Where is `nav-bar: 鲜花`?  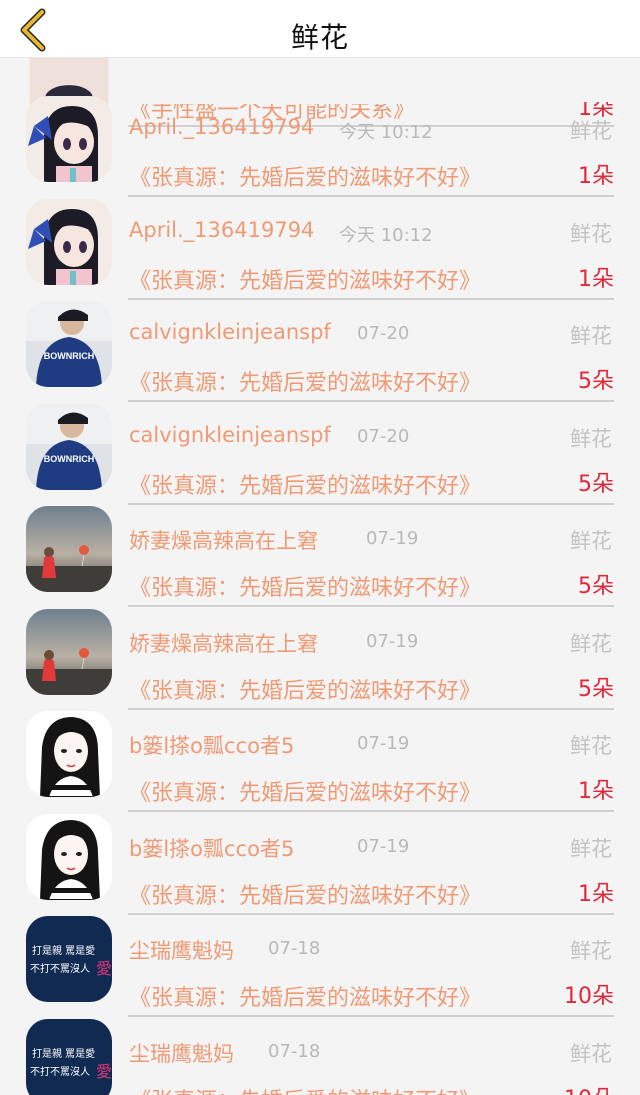 nav-bar: 鲜花 is located at coordinates (320, 29).